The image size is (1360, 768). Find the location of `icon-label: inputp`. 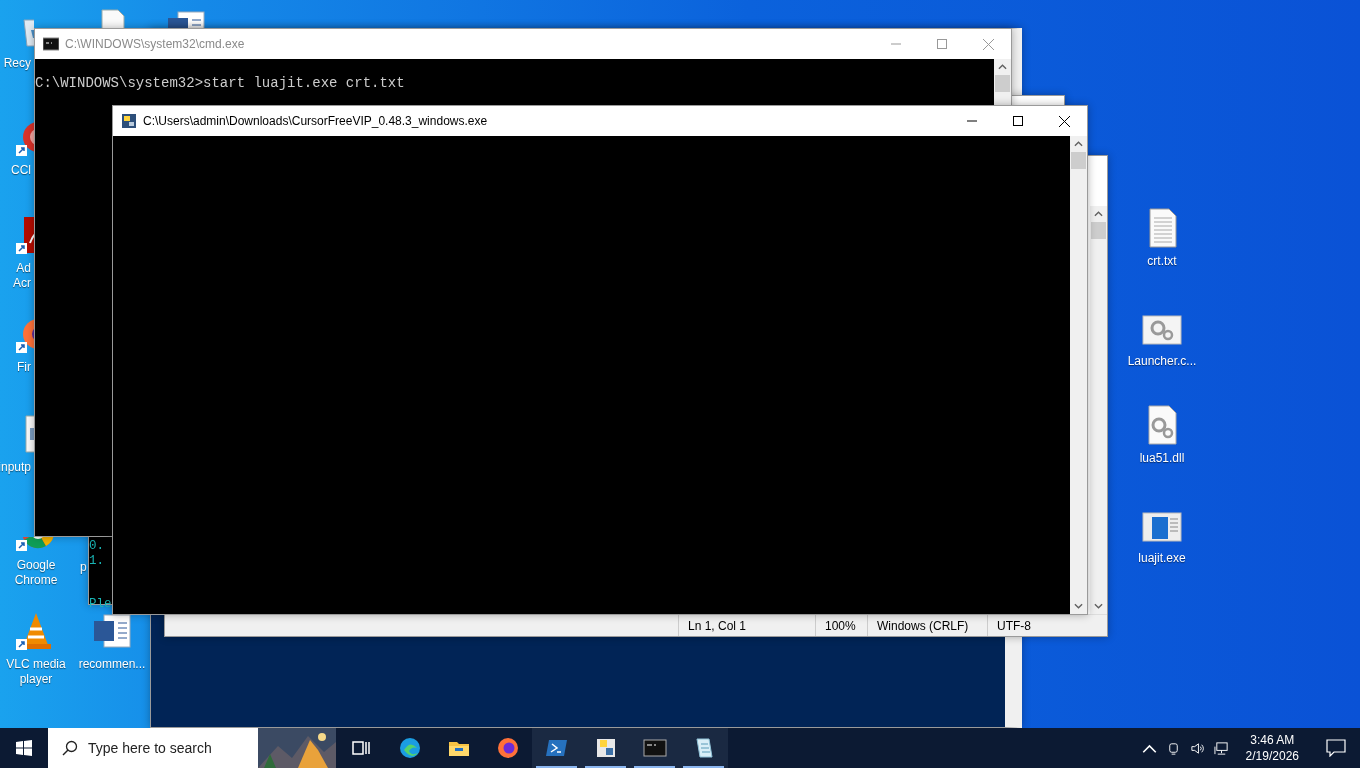

icon-label: inputp is located at coordinates (15, 467).